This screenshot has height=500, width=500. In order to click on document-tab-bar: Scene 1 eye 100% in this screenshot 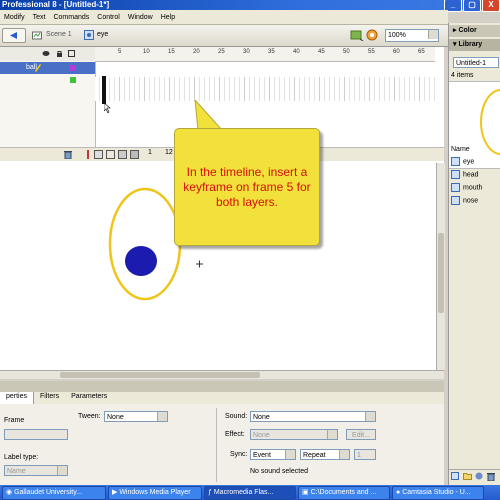, I will do `click(224, 36)`.